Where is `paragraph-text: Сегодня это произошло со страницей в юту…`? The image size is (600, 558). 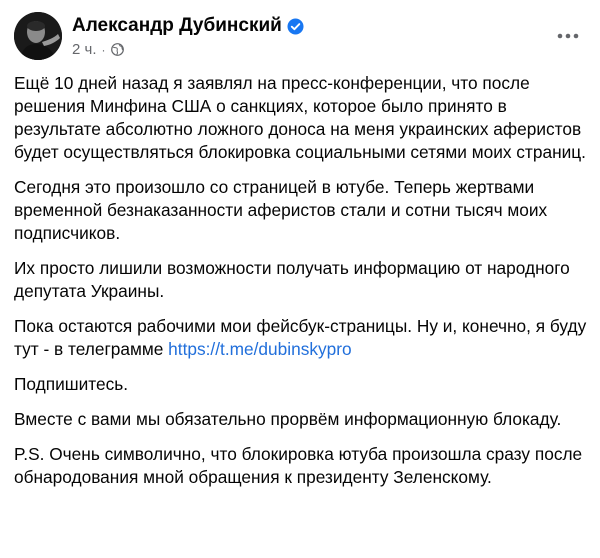
paragraph-text: Сегодня это произошло со страницей в юту… is located at coordinates (281, 210).